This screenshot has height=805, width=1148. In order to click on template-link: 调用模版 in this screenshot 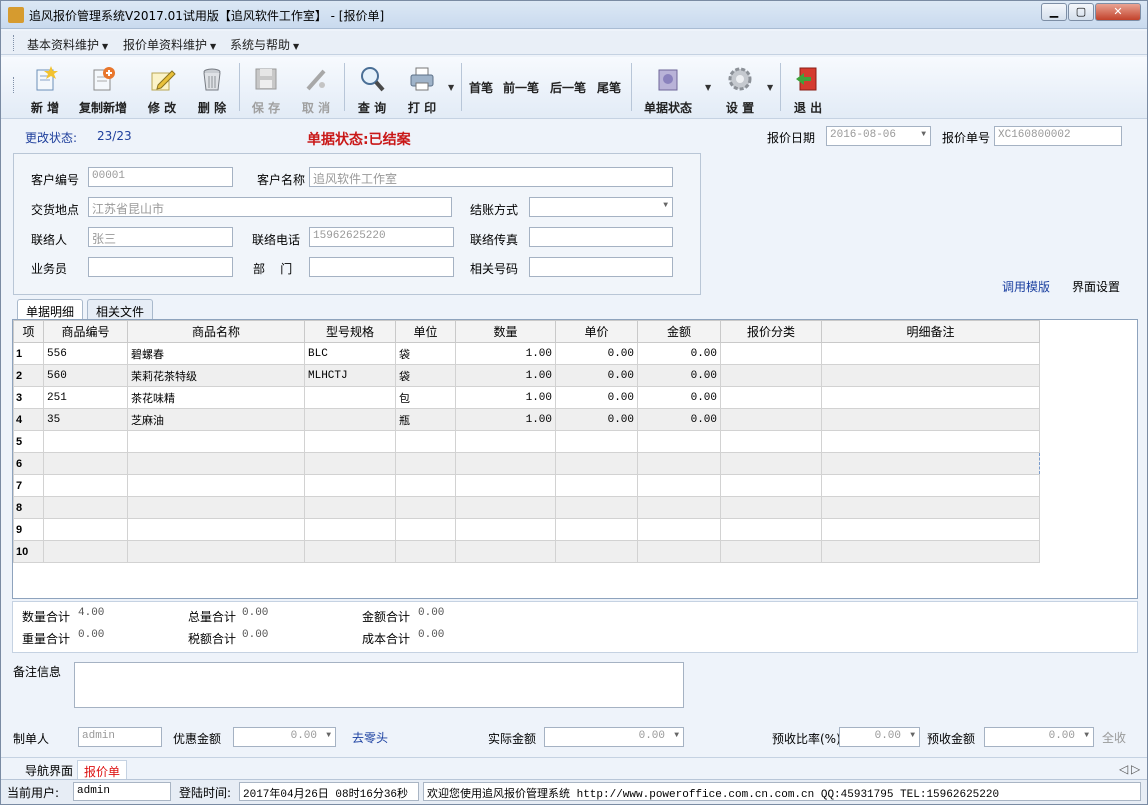, I will do `click(1026, 286)`.